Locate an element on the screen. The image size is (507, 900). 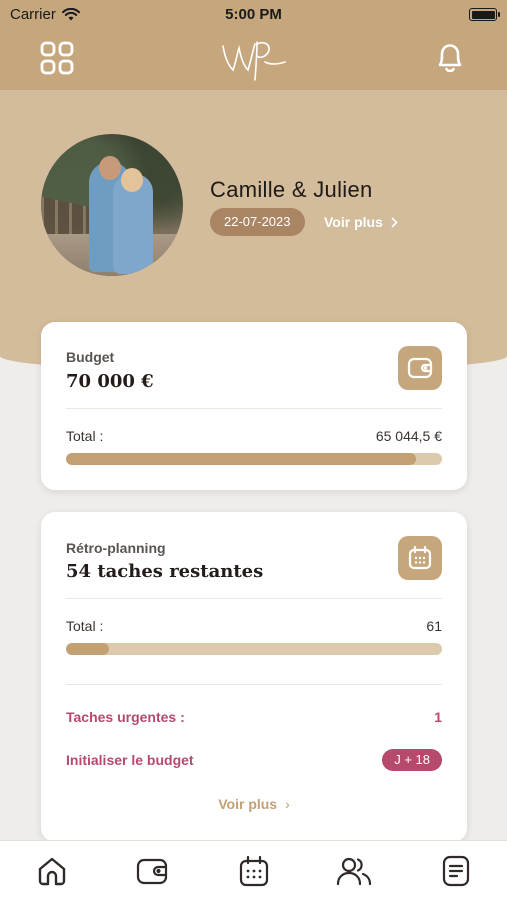
tab-budget is located at coordinates (152, 871).